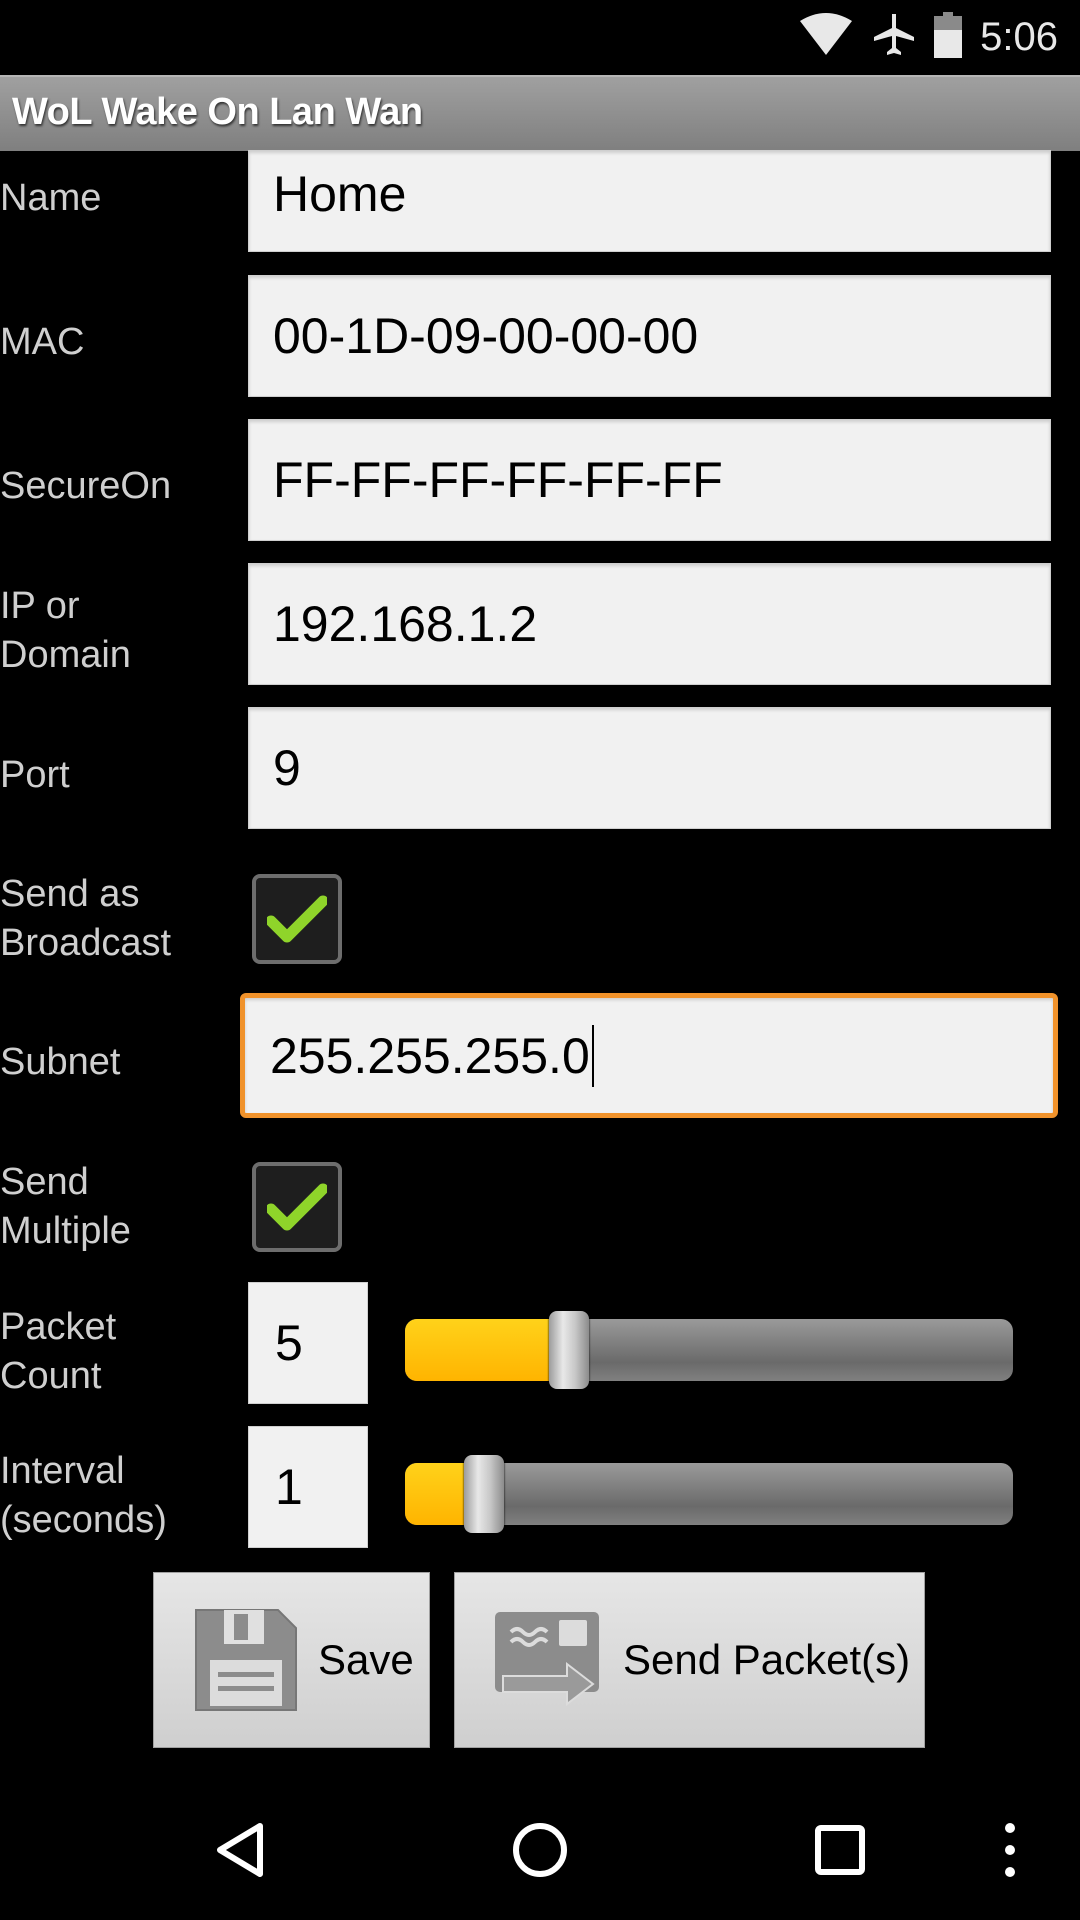  What do you see at coordinates (894, 37) in the screenshot?
I see `airplane-mode-icon` at bounding box center [894, 37].